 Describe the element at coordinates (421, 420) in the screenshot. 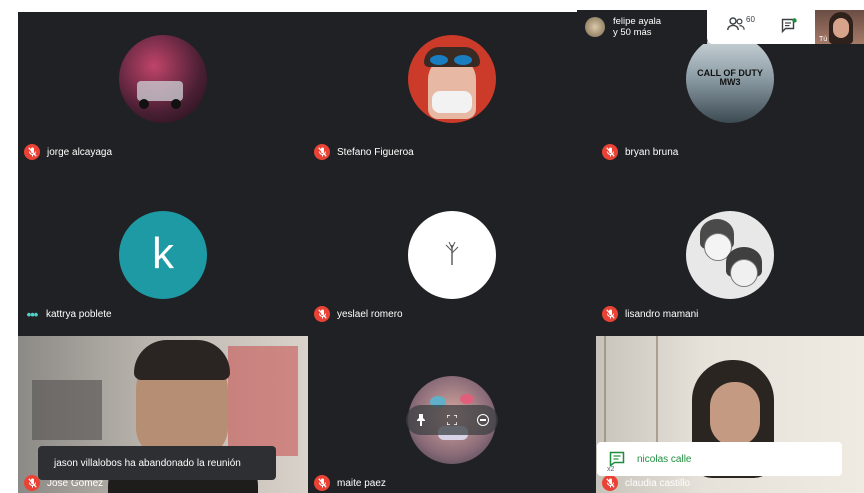

I see `pin-icon` at that location.